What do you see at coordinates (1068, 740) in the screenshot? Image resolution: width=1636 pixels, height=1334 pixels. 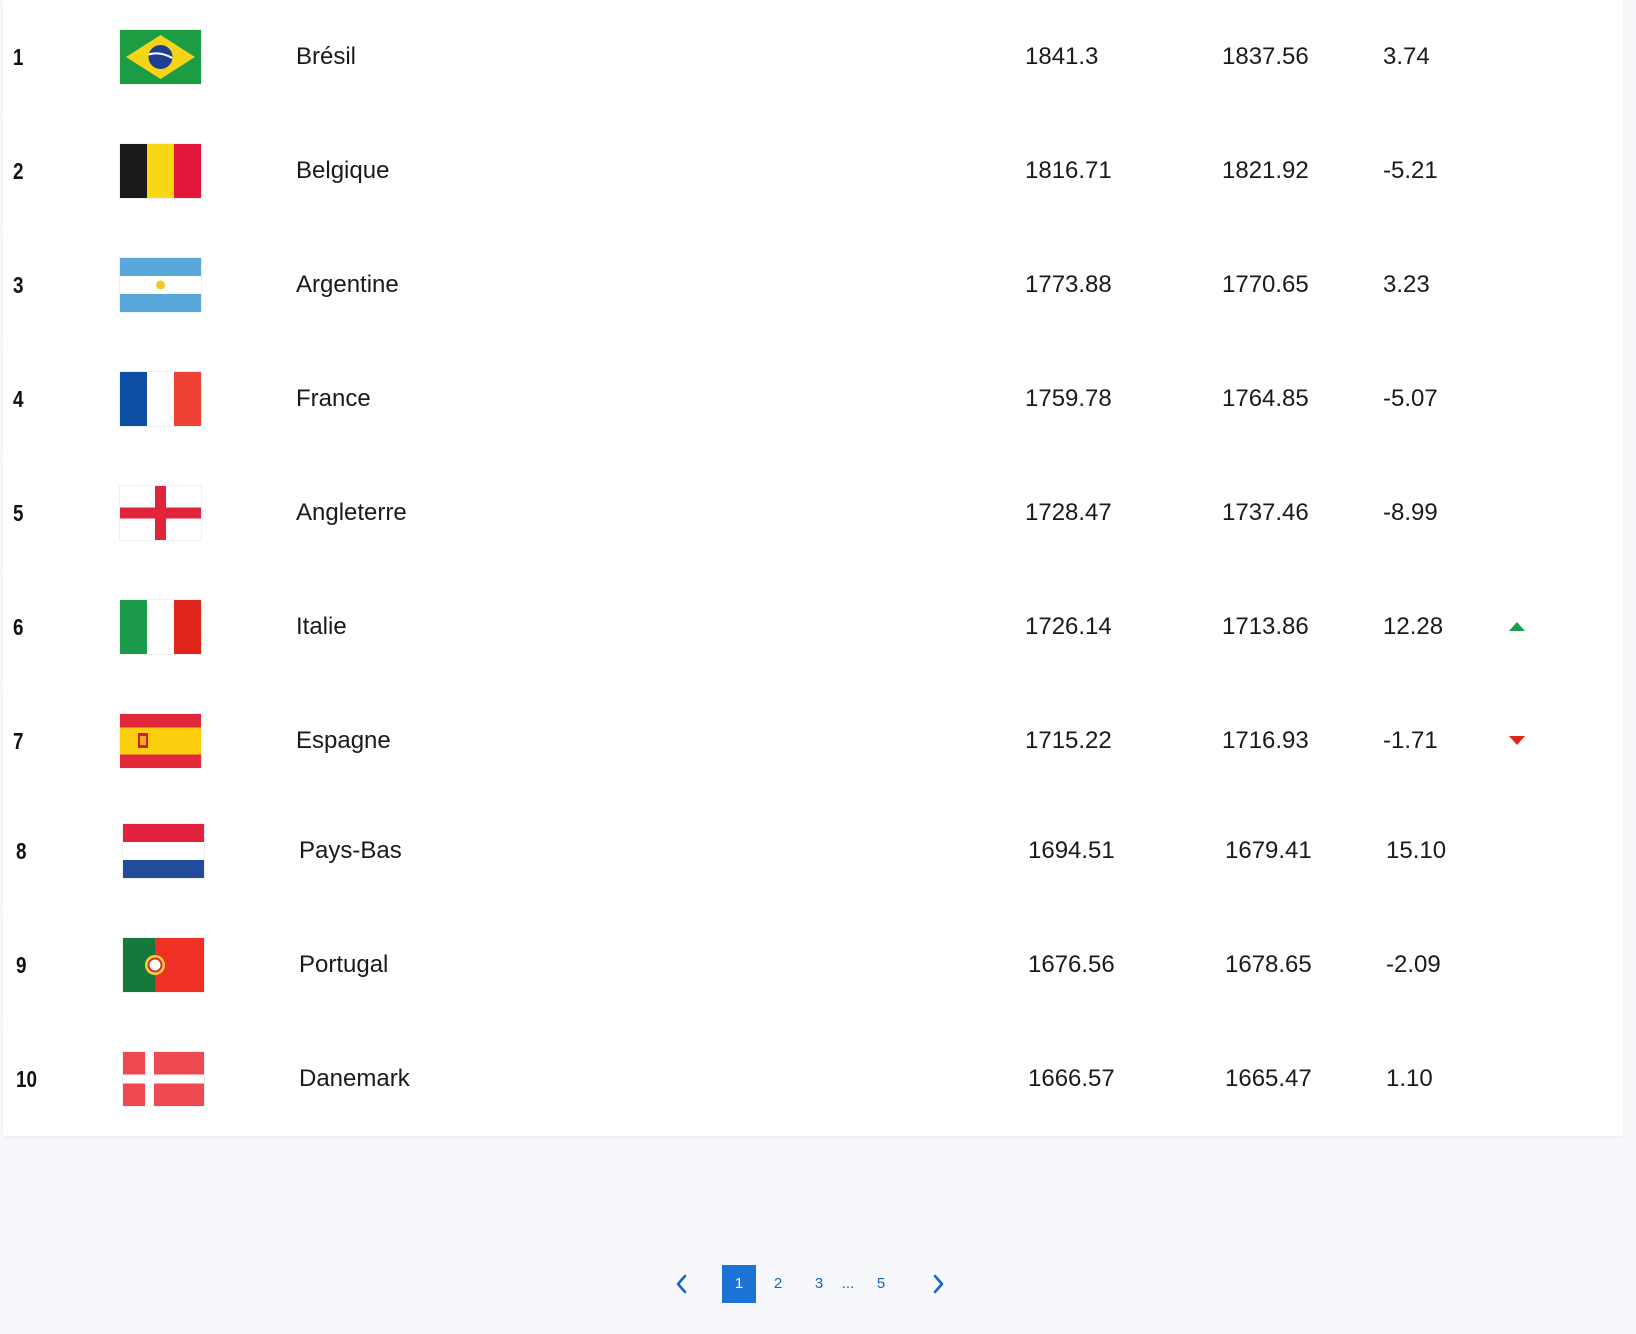 I see `points-cell: 1715.22` at bounding box center [1068, 740].